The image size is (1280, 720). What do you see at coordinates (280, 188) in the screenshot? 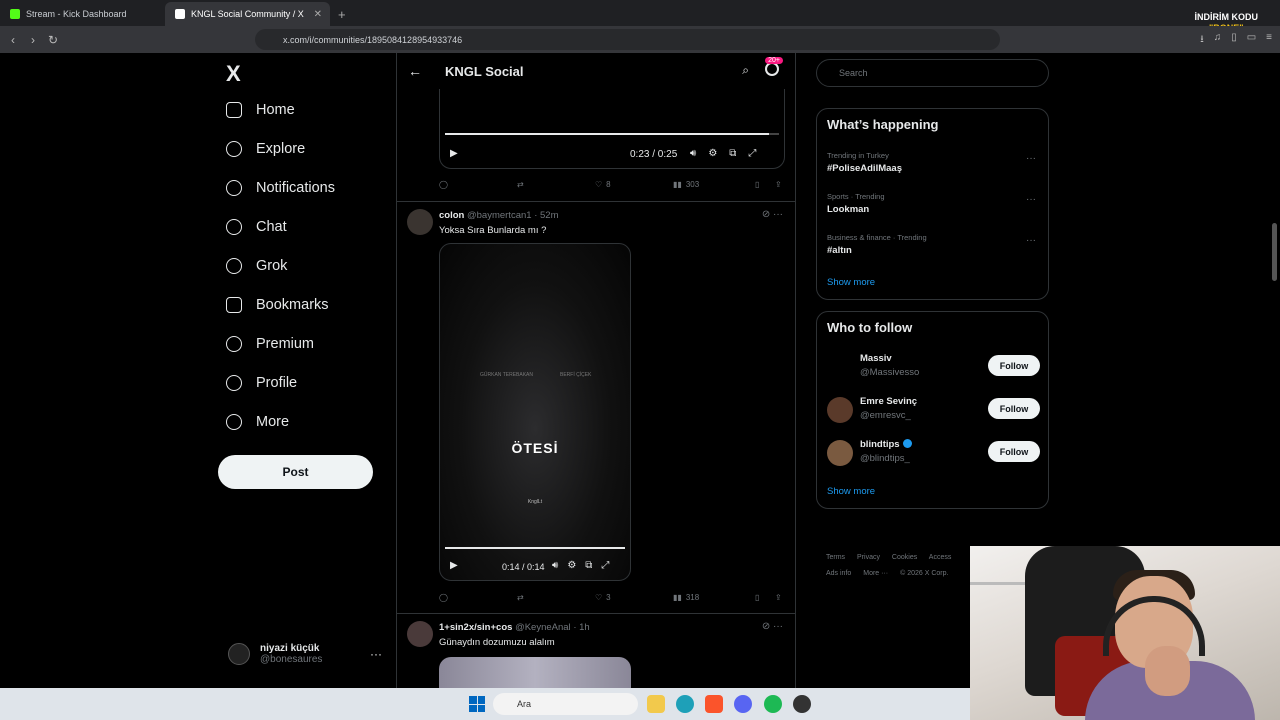
I see `nav-notifications: Notifications` at bounding box center [280, 188].